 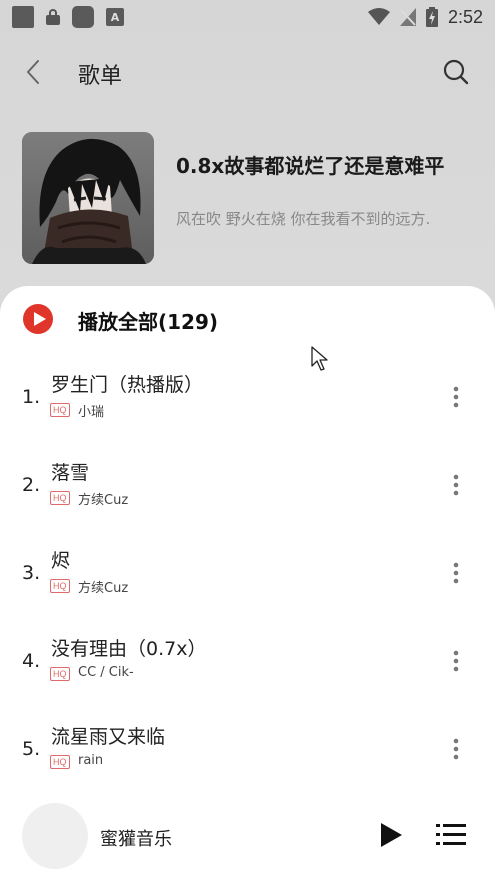 What do you see at coordinates (247, 680) in the screenshot?
I see `song-item: 4. 没有理由（0.7x） HQ CC / Cik-` at bounding box center [247, 680].